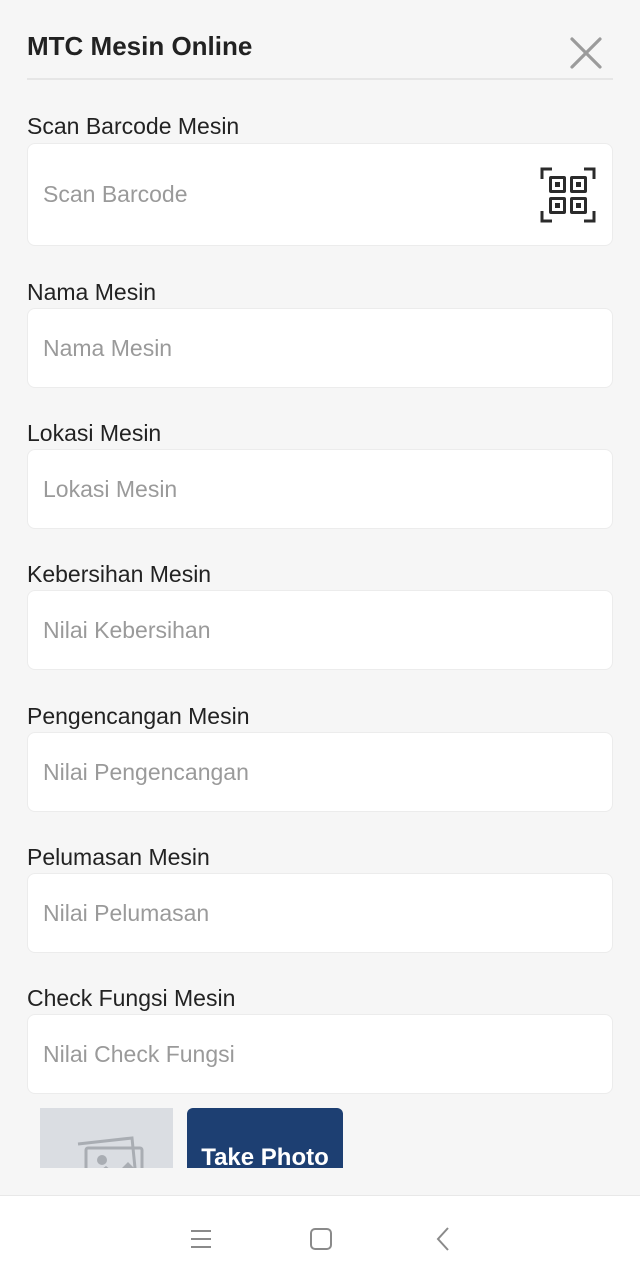  I want to click on check-fungsi-mesin-field, so click(320, 1054).